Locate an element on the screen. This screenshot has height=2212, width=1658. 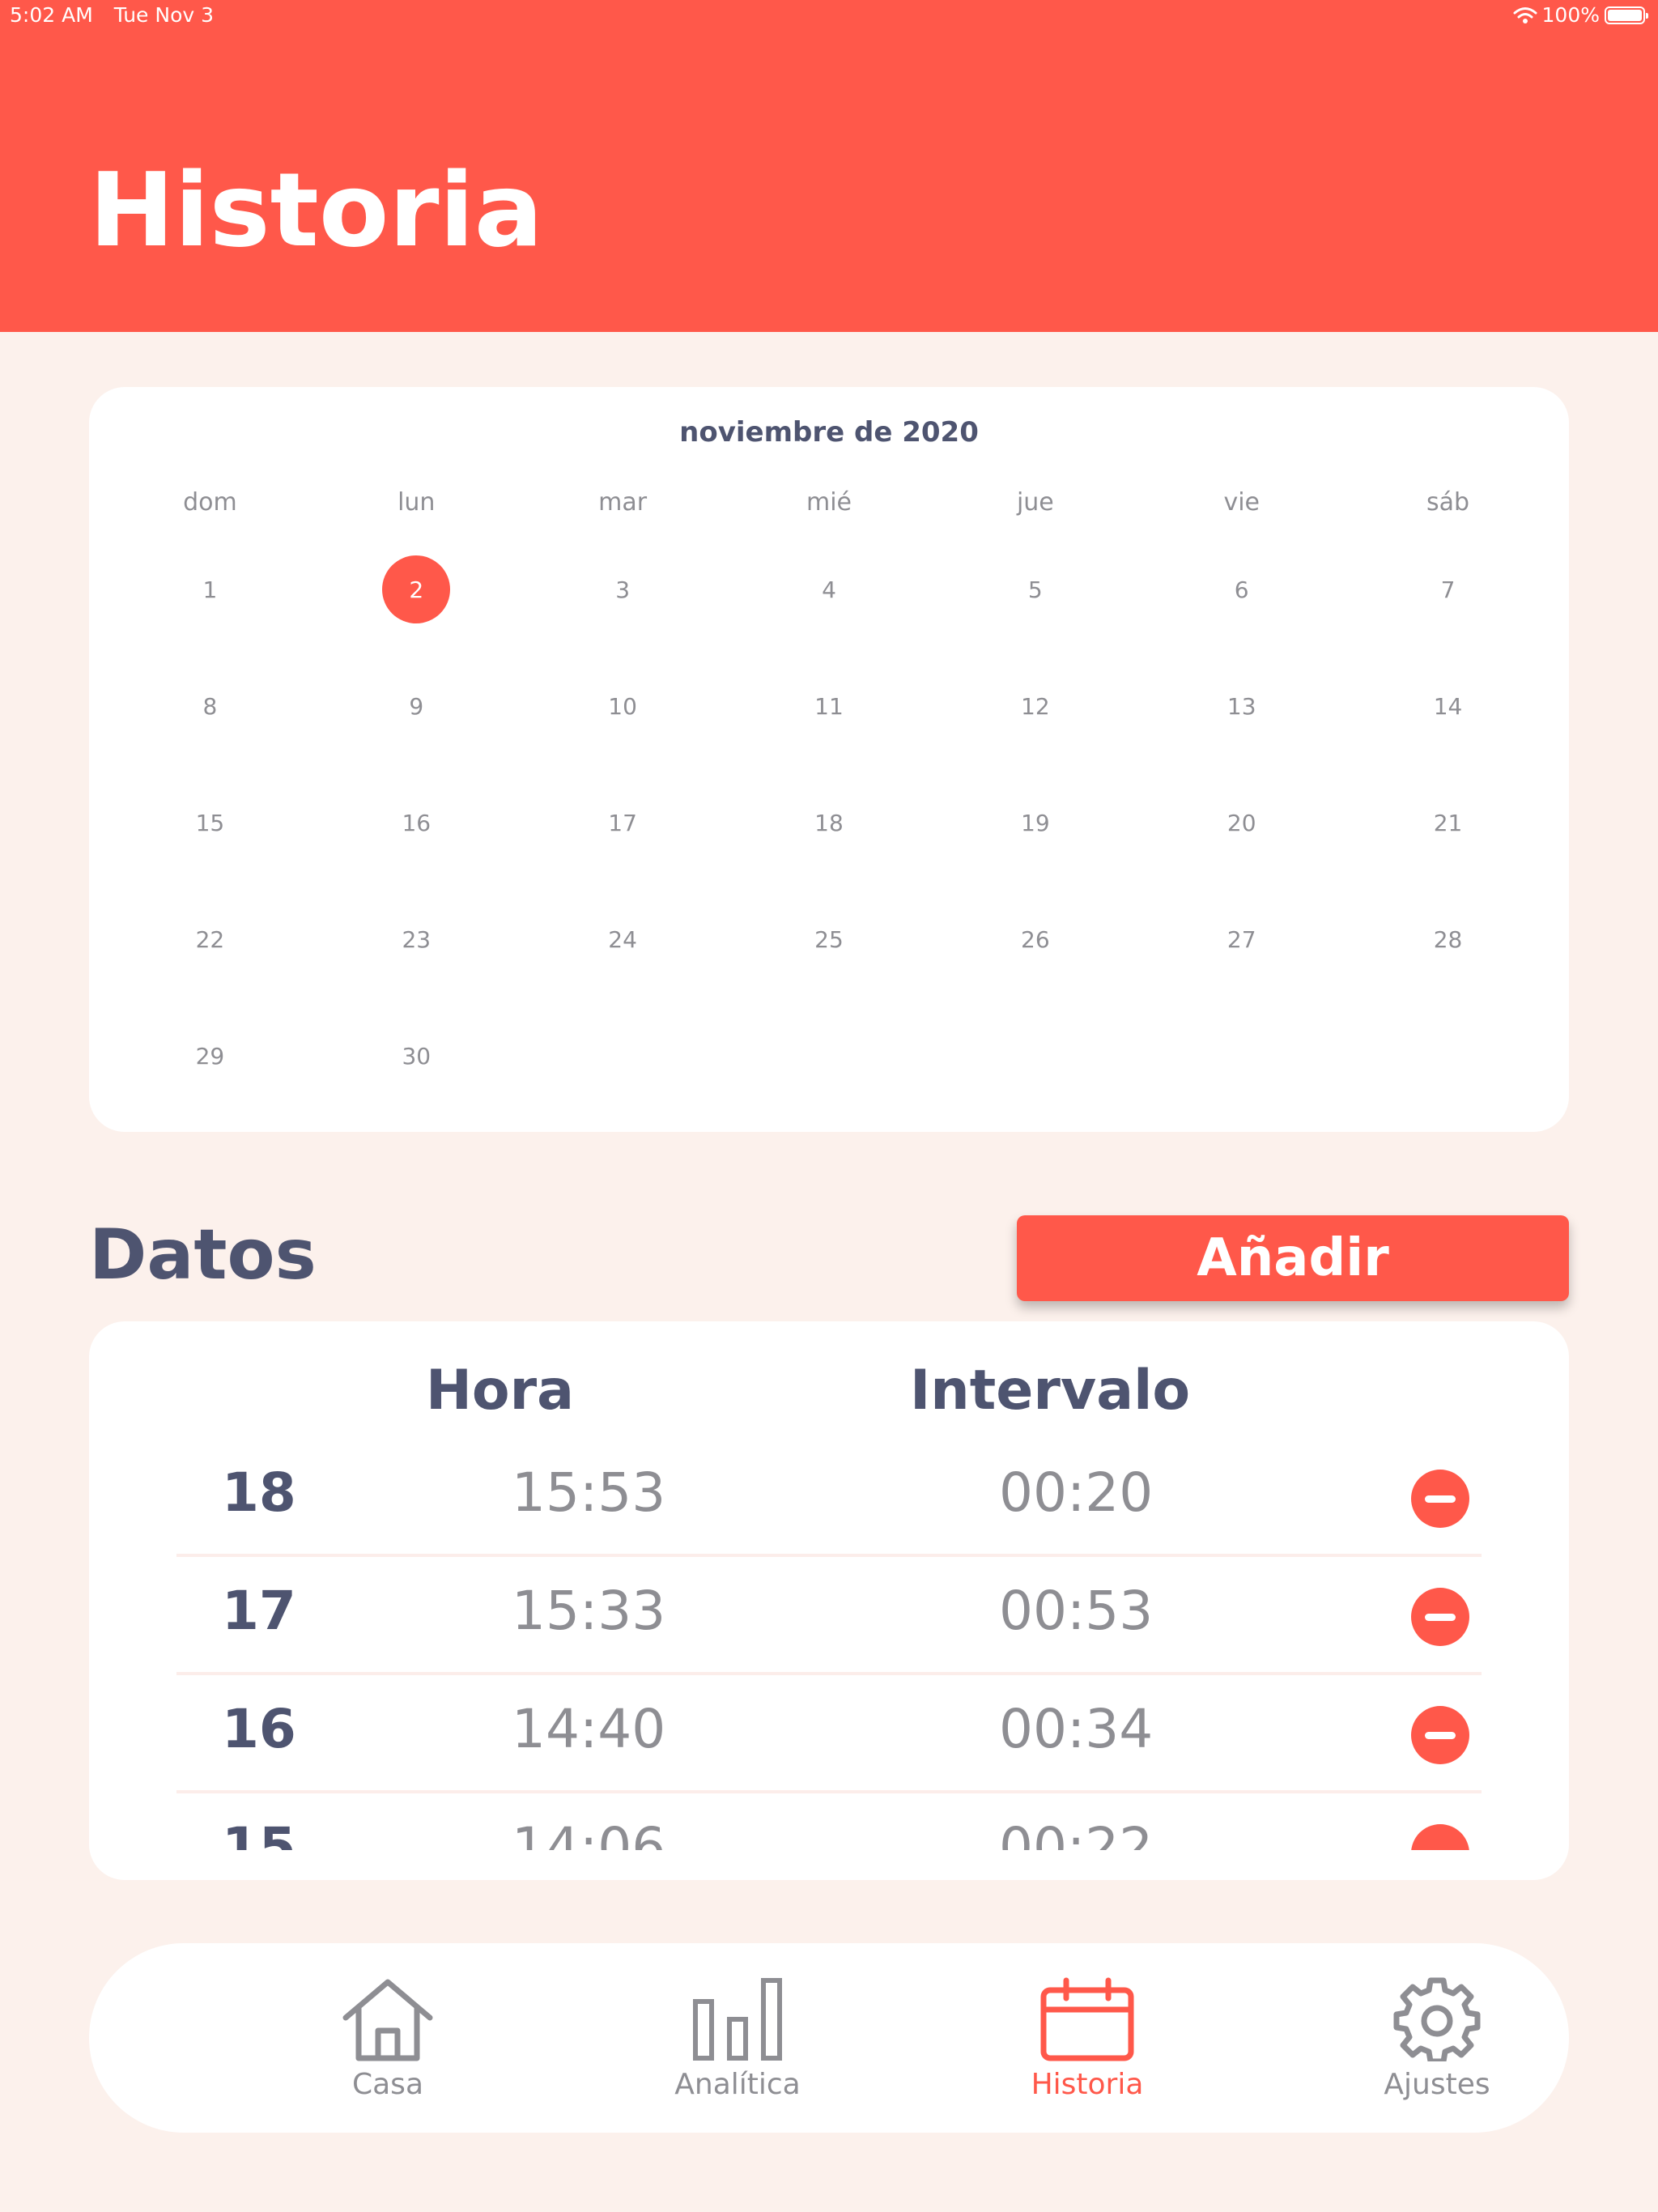
calendar-day-number: 27 is located at coordinates (1241, 939).